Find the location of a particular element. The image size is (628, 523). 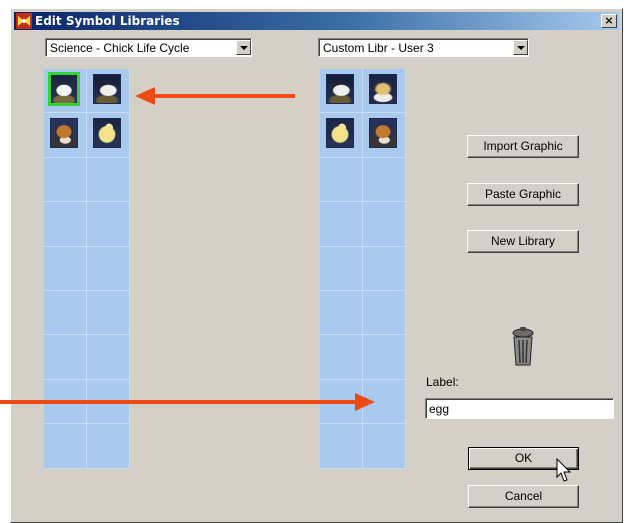

app-icon is located at coordinates (24, 21).